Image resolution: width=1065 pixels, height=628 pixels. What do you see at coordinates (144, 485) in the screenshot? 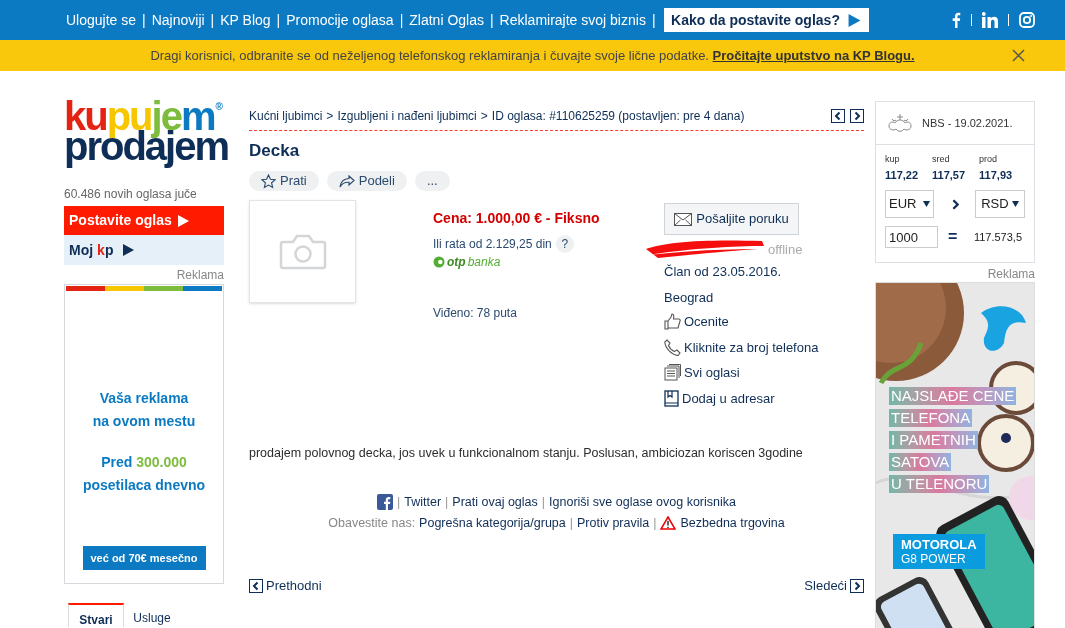
I see `ad-text: posetilaca dnevno` at bounding box center [144, 485].